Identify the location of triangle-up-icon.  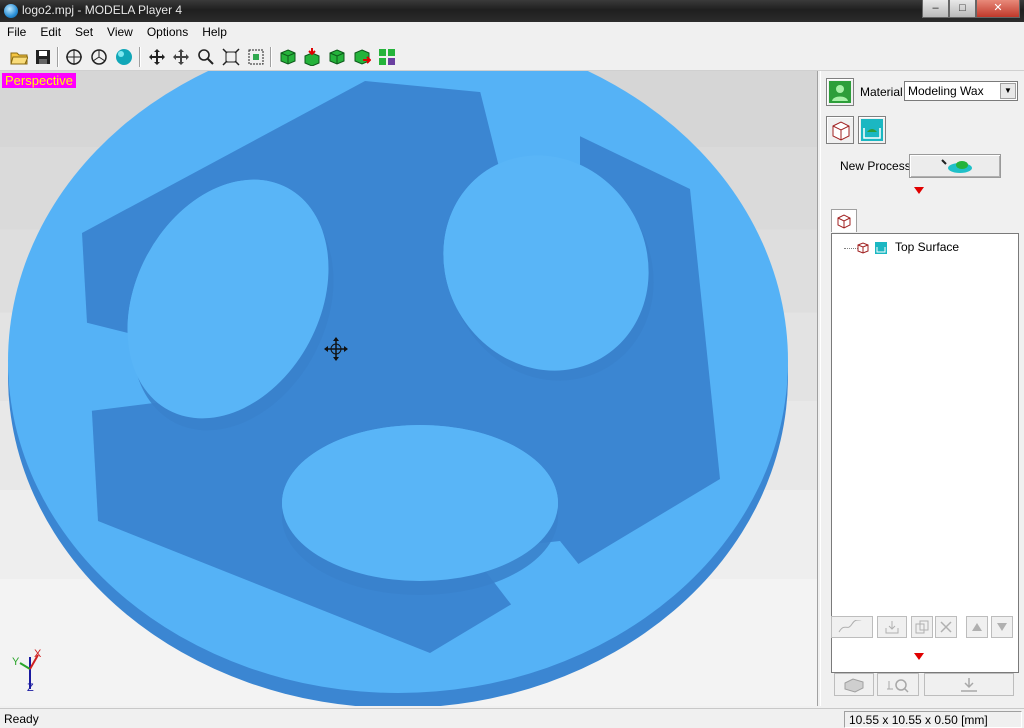
(977, 627).